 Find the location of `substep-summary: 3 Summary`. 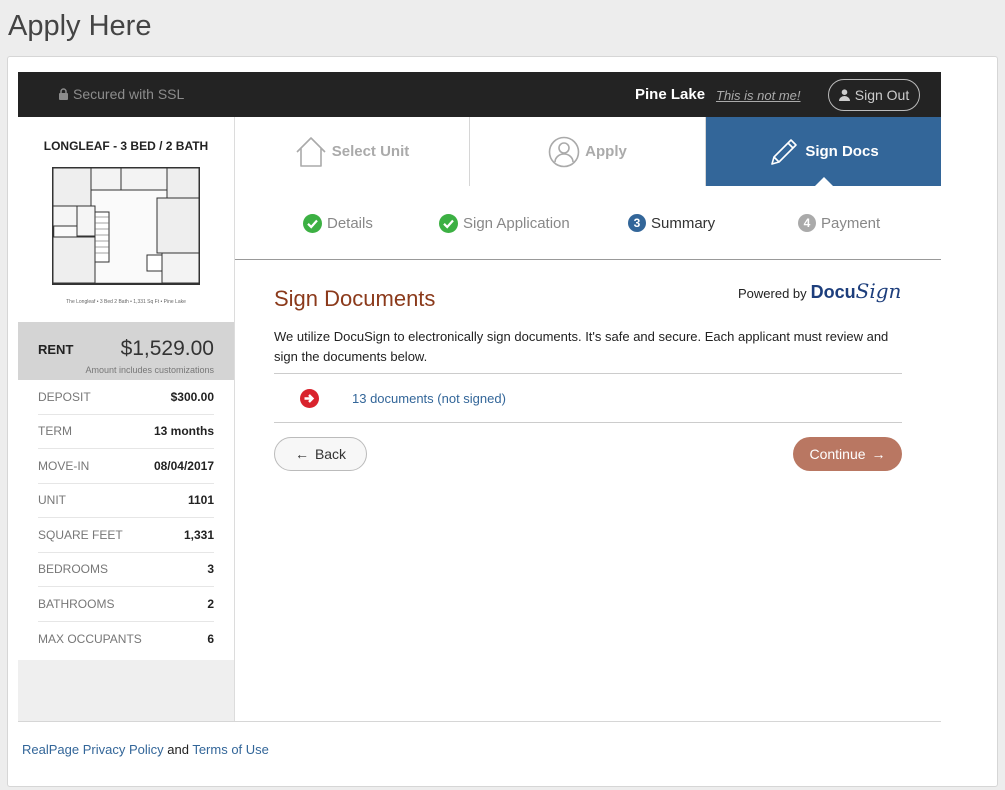

substep-summary: 3 Summary is located at coordinates (671, 223).